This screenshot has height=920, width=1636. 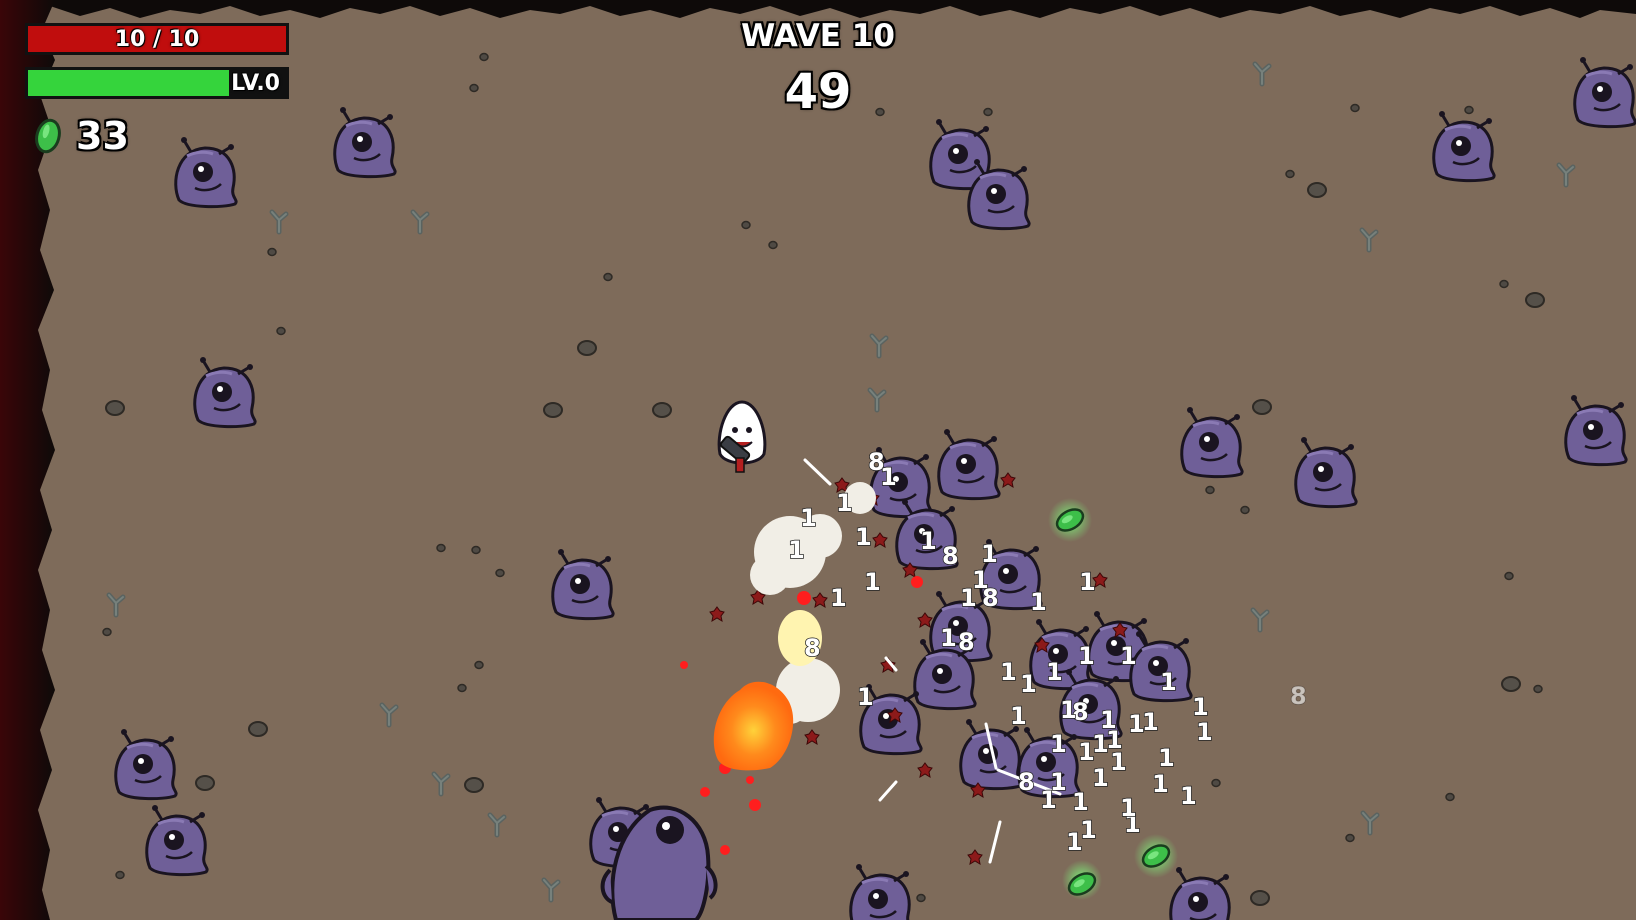 I want to click on materials-count: 33, so click(x=102, y=136).